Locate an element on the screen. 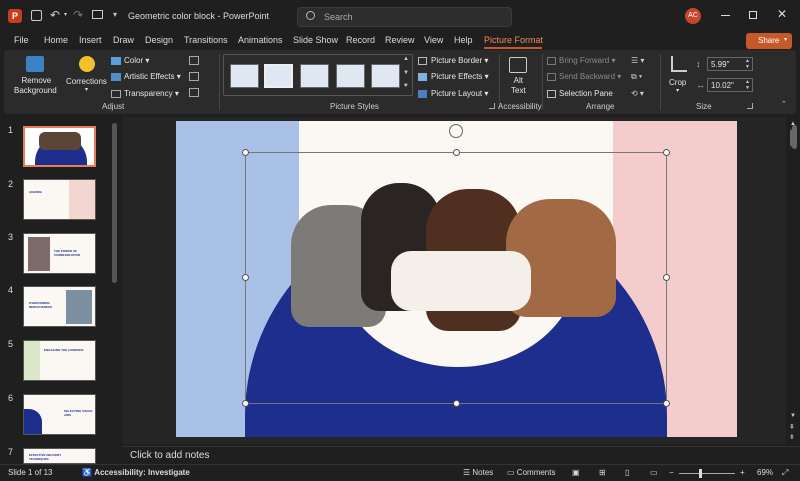 This screenshot has height=481, width=800. tab-help: Help is located at coordinates (463, 40).